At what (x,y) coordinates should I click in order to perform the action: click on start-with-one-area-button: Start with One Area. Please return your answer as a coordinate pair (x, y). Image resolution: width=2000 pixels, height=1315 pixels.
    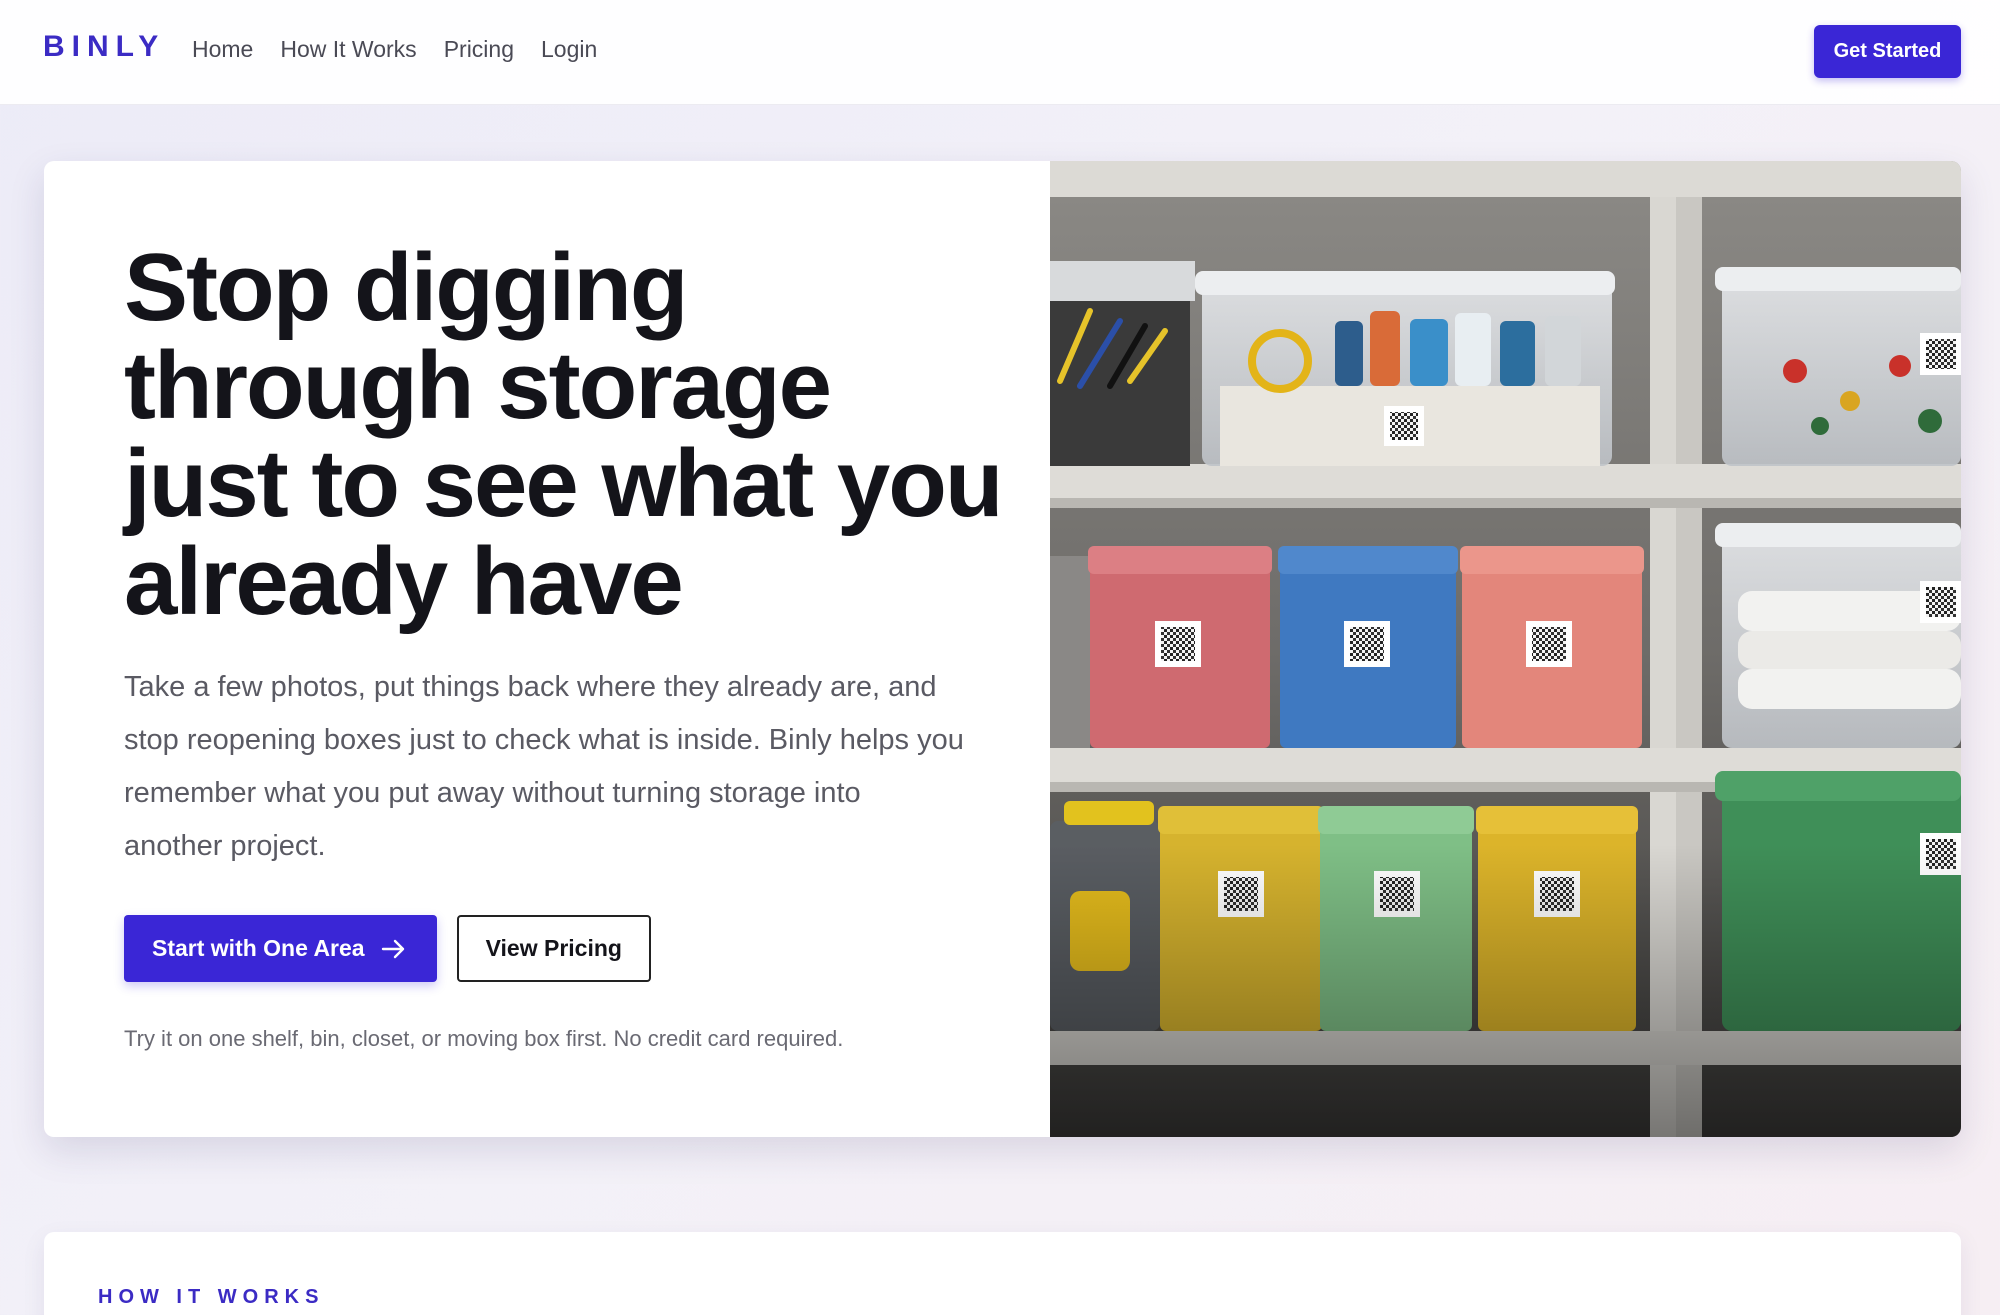
    Looking at the image, I should click on (280, 948).